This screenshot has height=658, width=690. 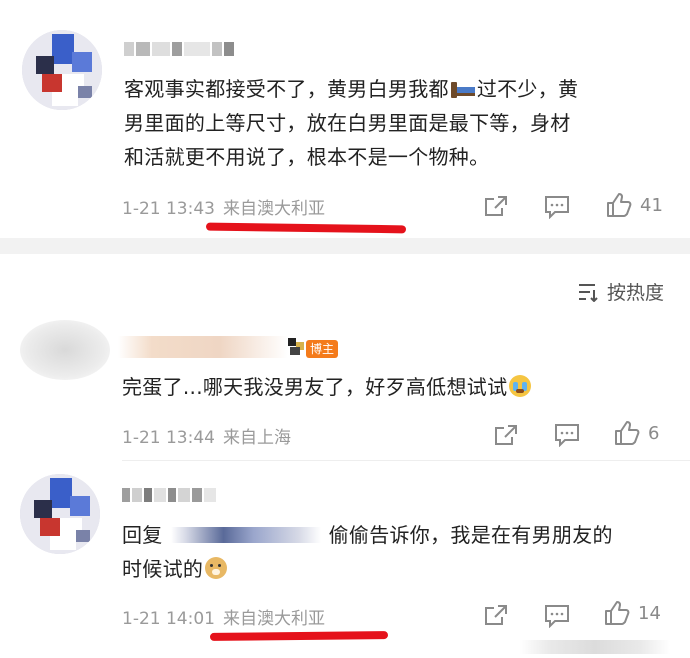 What do you see at coordinates (256, 438) in the screenshot?
I see `ip-location: 来自上海` at bounding box center [256, 438].